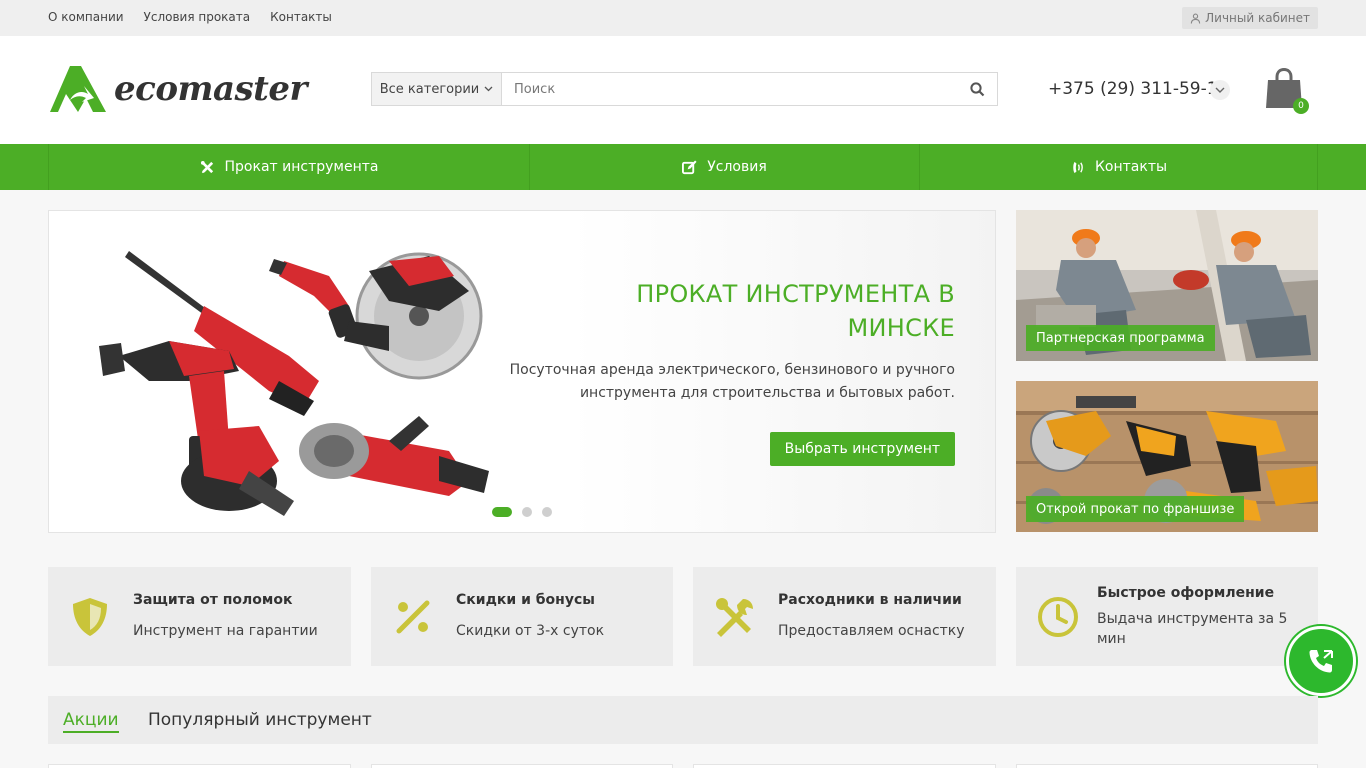 This screenshot has height=768, width=1366. I want to click on edit-icon, so click(689, 166).